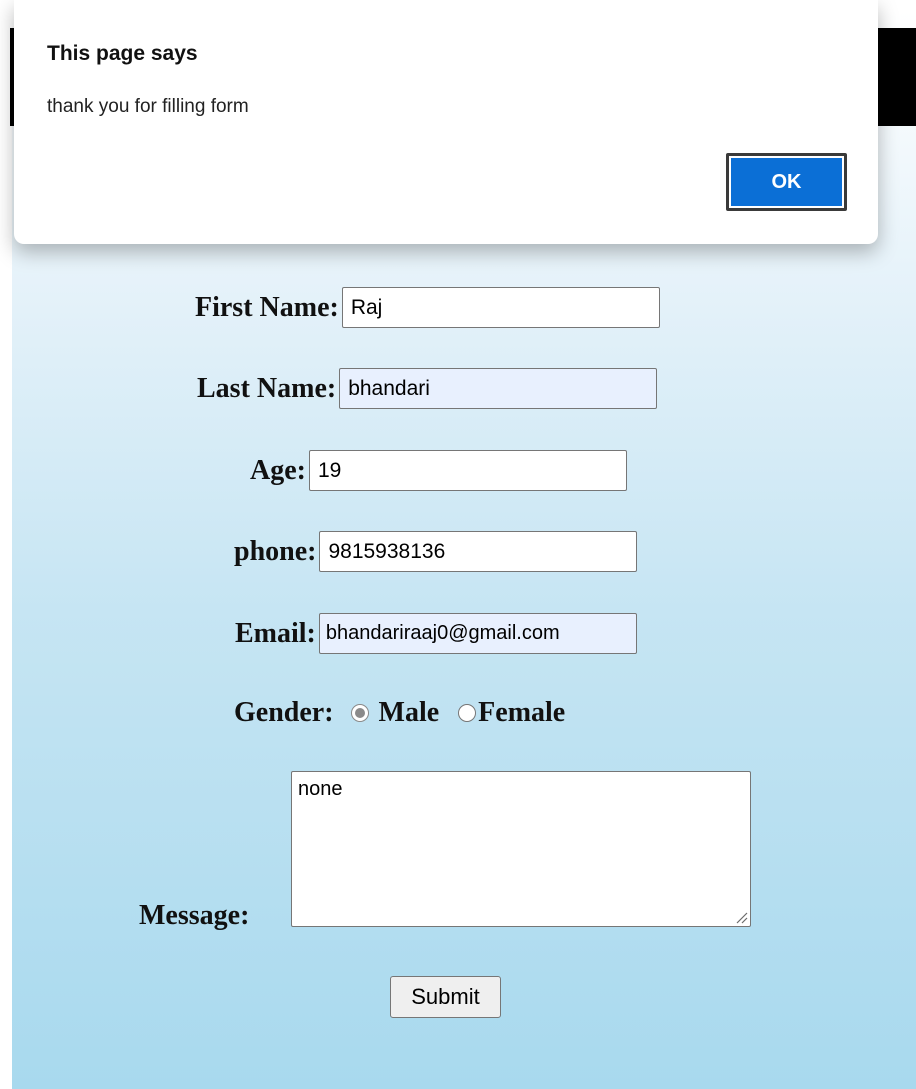 The width and height of the screenshot is (916, 1089). Describe the element at coordinates (284, 712) in the screenshot. I see `gender-label: Gender:` at that location.